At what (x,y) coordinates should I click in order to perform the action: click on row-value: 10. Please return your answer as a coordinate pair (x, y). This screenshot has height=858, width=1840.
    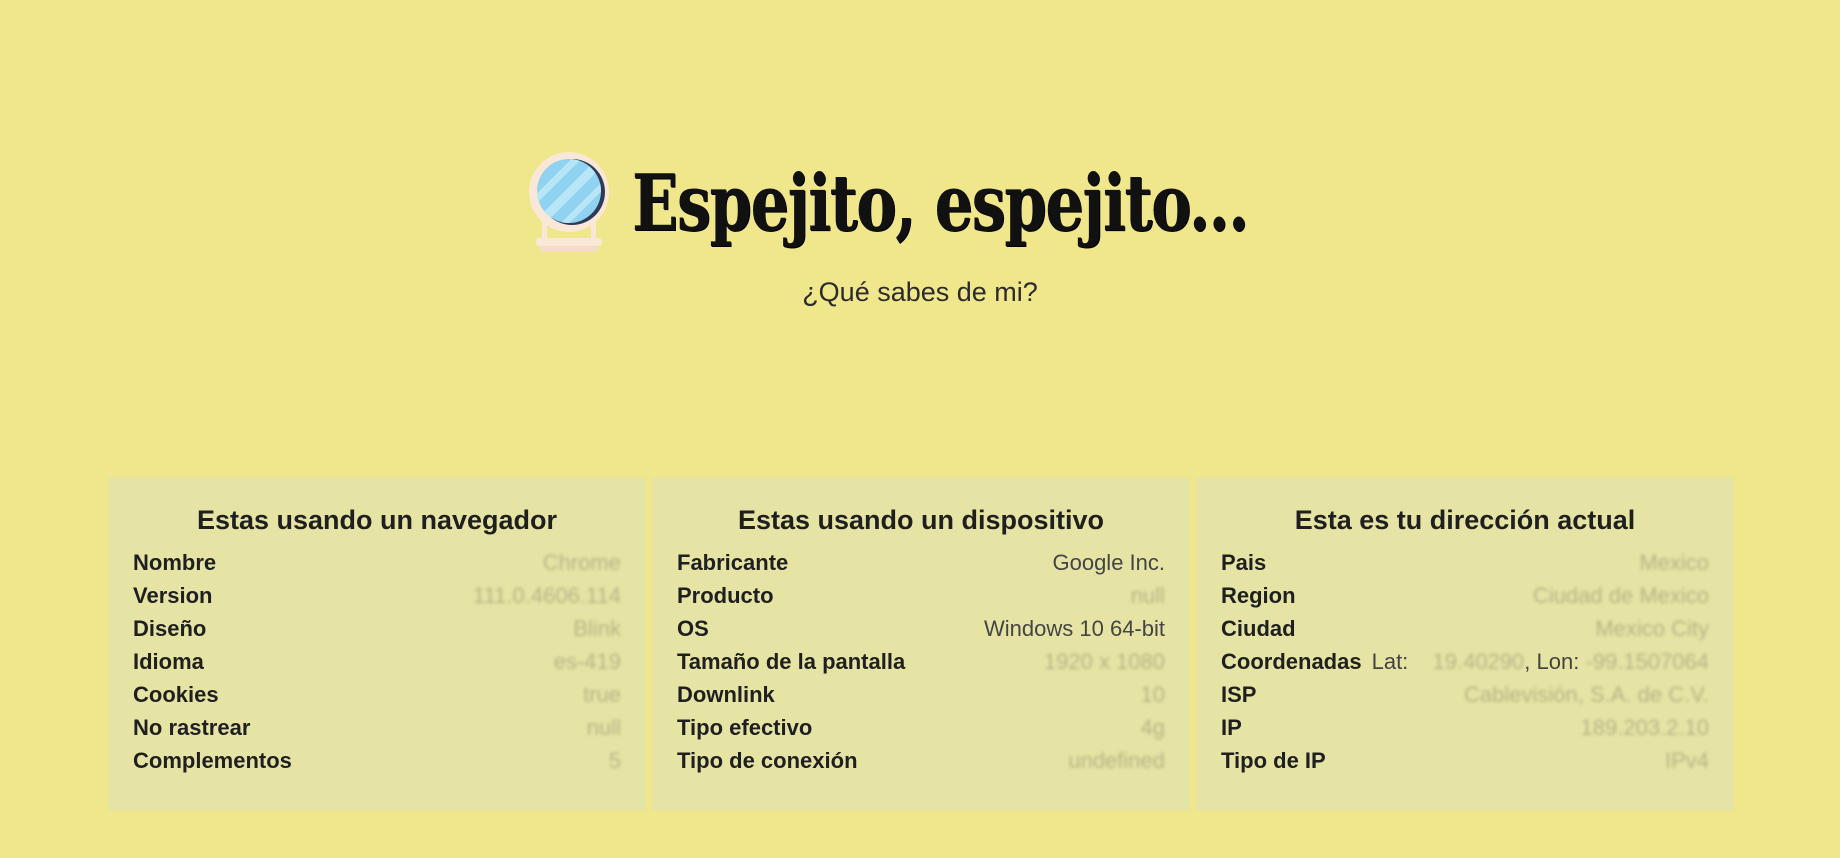
    Looking at the image, I should click on (1152, 694).